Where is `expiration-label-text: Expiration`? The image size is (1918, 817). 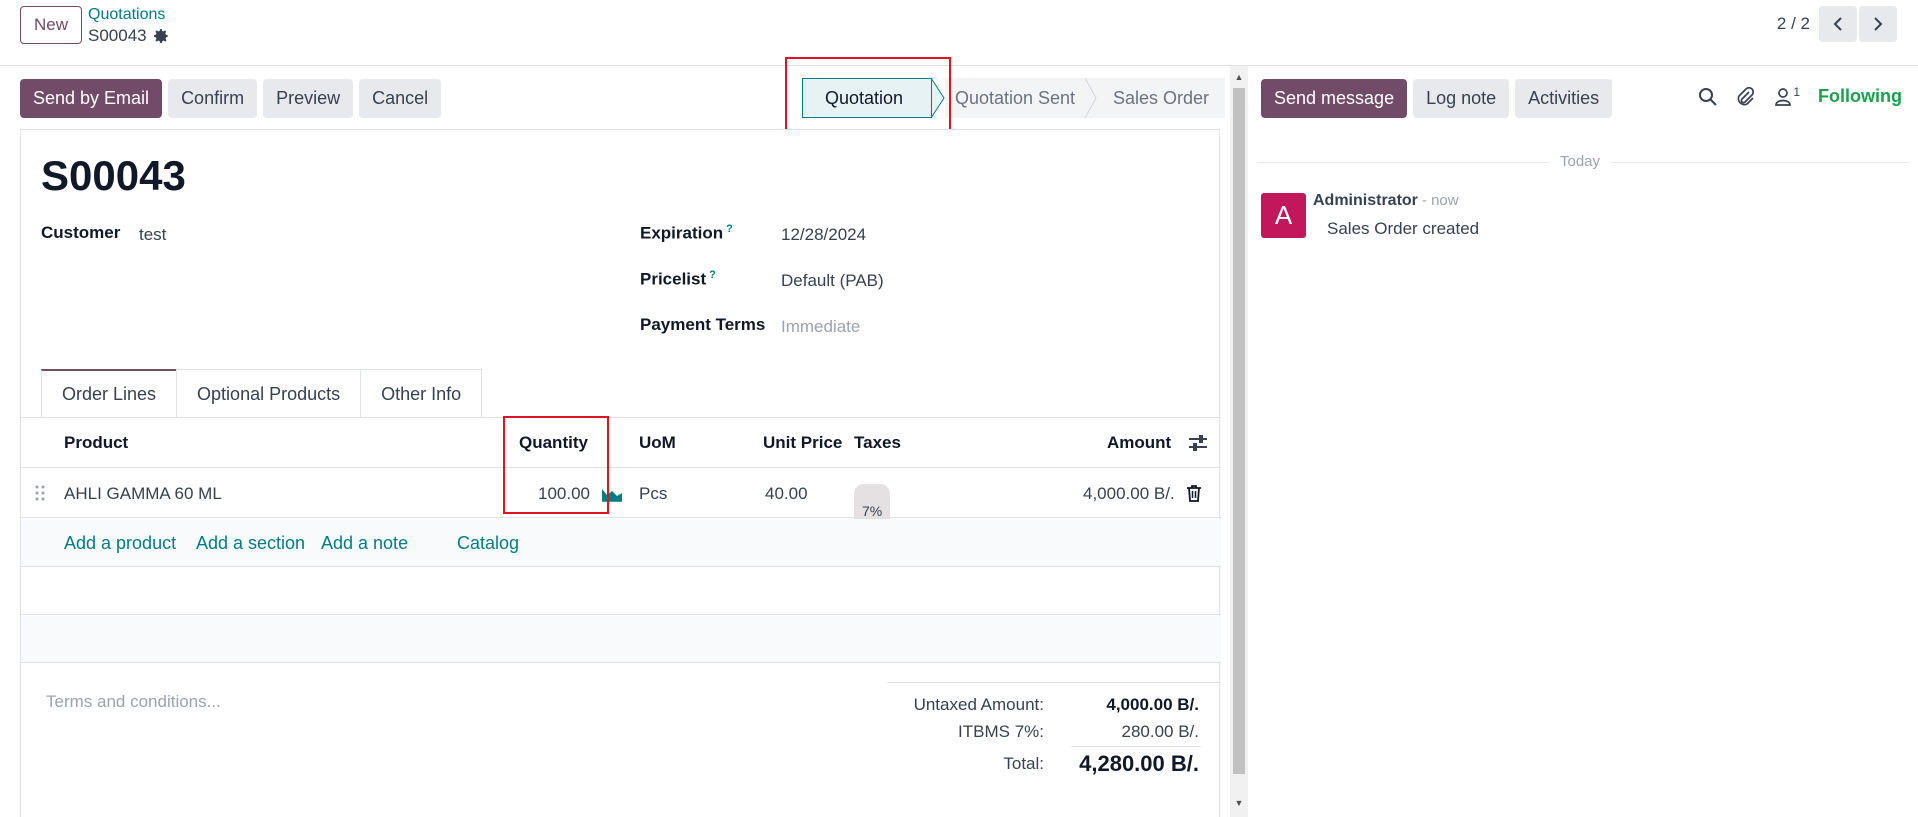 expiration-label-text: Expiration is located at coordinates (682, 233).